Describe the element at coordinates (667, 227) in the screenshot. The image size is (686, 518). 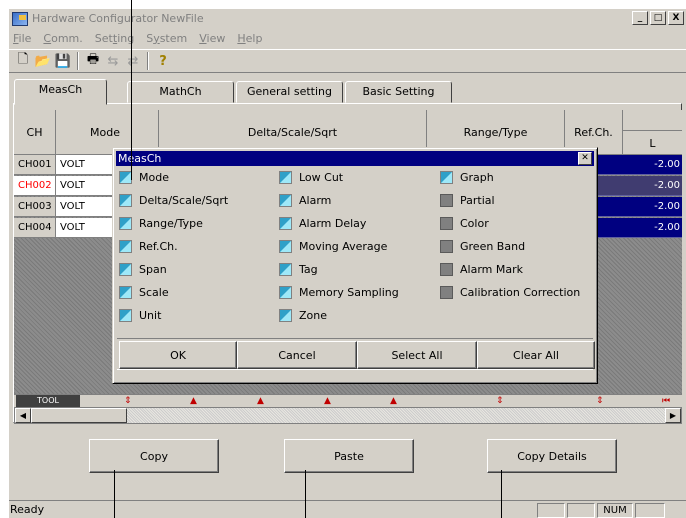
I see `cell-text: -2.00` at that location.